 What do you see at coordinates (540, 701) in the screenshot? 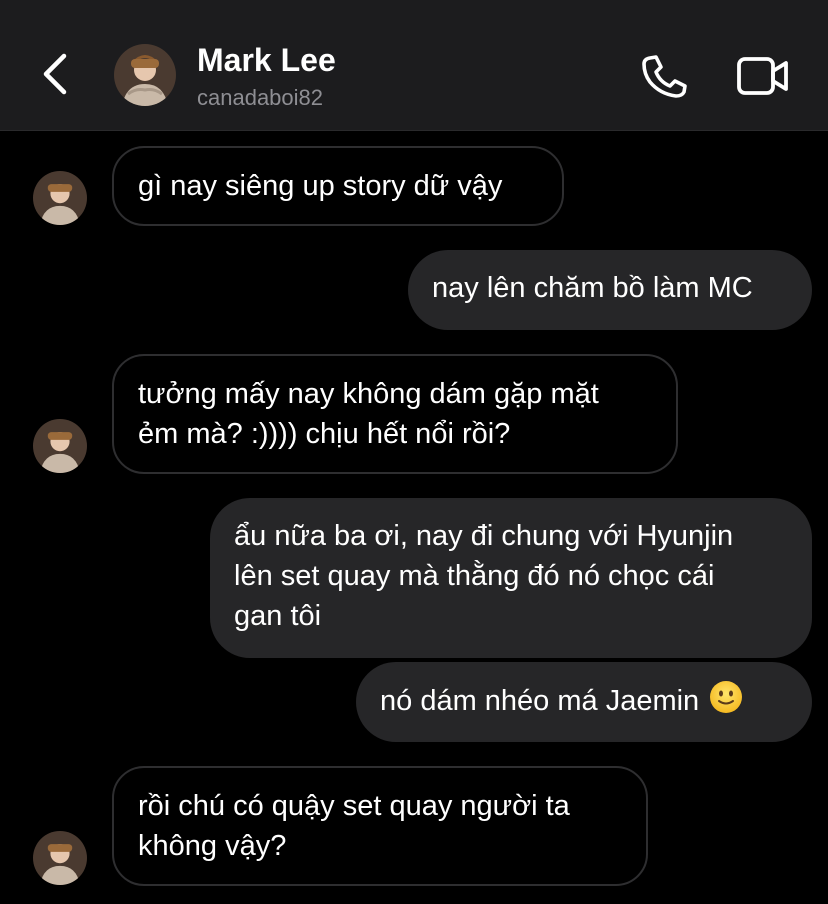
I see `message-text: nó dám nhéo má Jaemin` at bounding box center [540, 701].